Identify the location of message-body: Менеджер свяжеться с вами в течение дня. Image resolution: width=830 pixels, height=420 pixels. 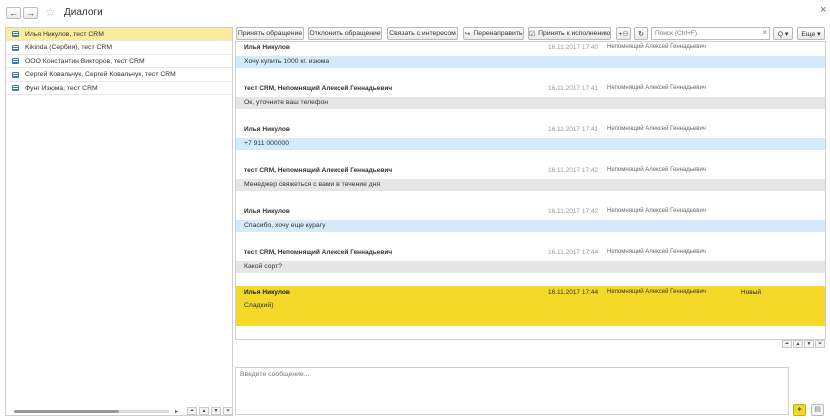
(530, 185).